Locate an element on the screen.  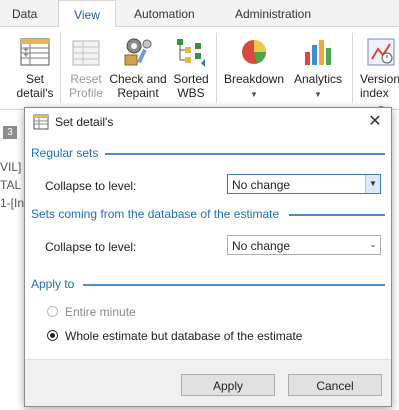
regular-collapse-value: No change is located at coordinates (261, 185).